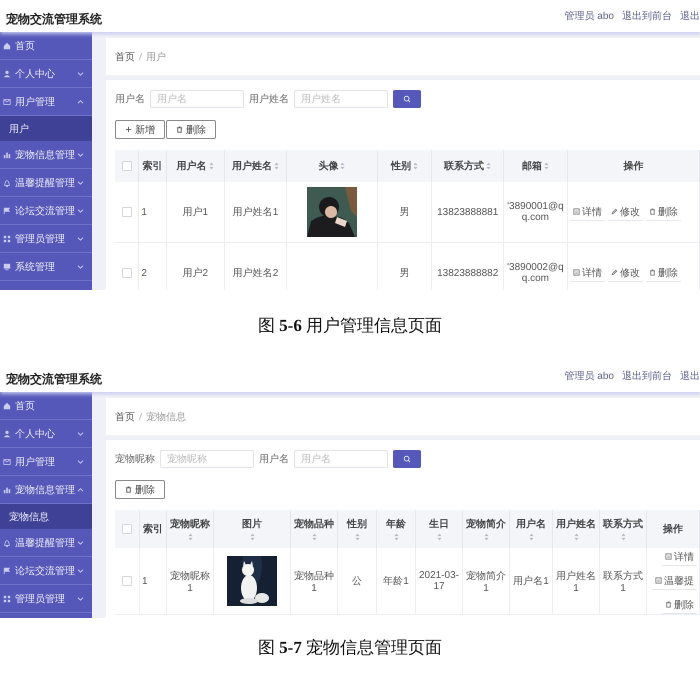 The image size is (700, 677). I want to click on table-cell: 宠物简介1, so click(486, 581).